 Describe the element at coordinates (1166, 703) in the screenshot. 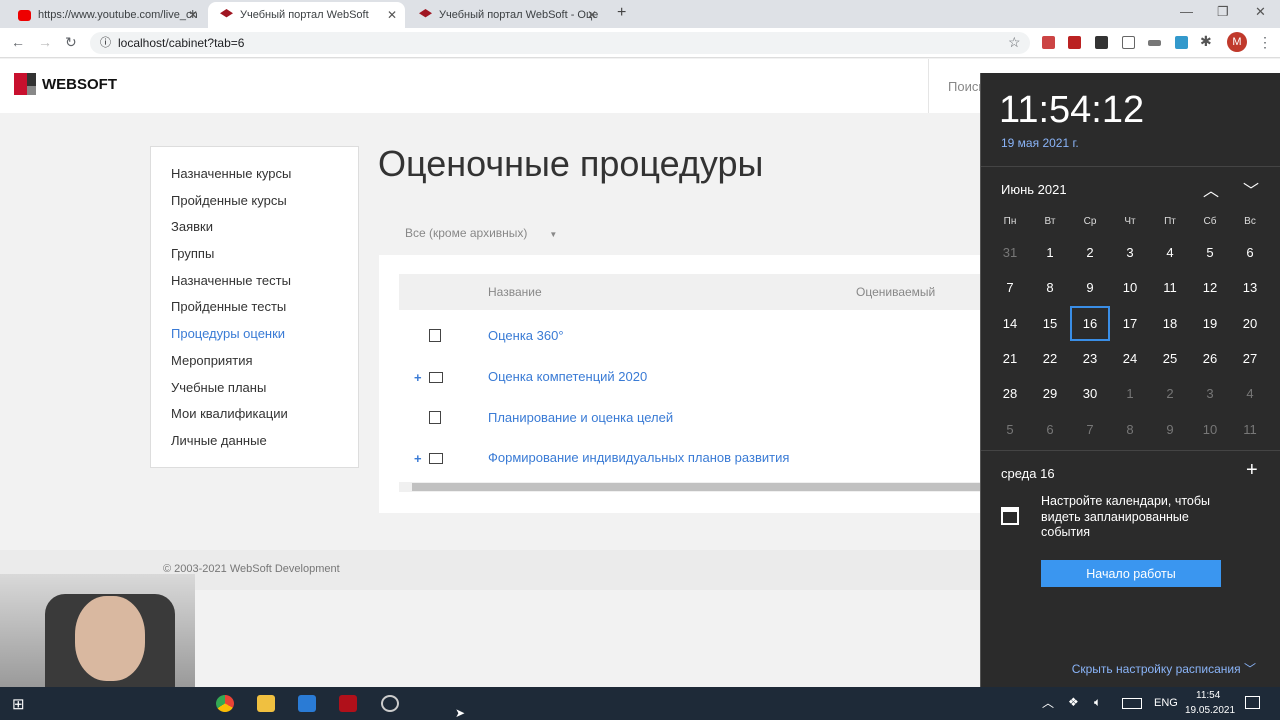

I see `language-indicator: ENG` at that location.